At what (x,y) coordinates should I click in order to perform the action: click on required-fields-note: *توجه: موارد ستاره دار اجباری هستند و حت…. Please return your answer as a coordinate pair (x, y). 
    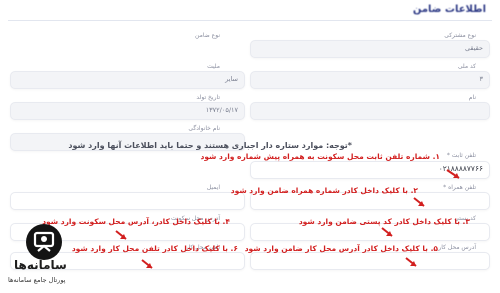
    Looking at the image, I should click on (210, 145).